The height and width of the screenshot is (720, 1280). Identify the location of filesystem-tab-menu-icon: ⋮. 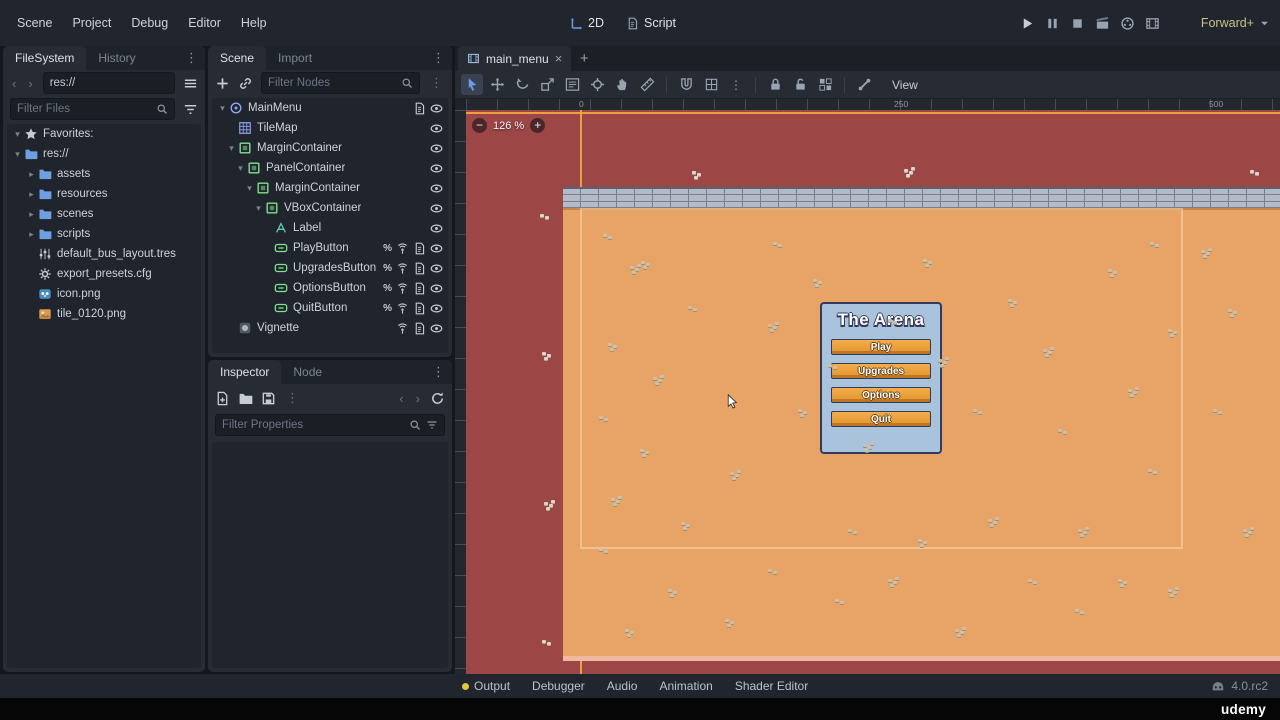
(191, 58).